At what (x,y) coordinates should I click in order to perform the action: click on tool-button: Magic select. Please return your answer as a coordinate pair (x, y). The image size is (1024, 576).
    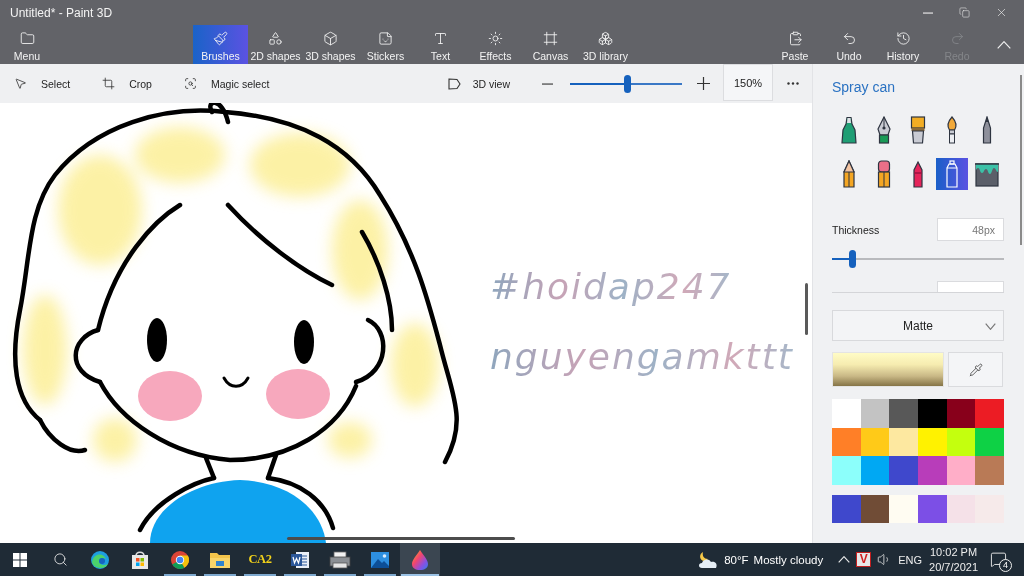
    Looking at the image, I should click on (226, 83).